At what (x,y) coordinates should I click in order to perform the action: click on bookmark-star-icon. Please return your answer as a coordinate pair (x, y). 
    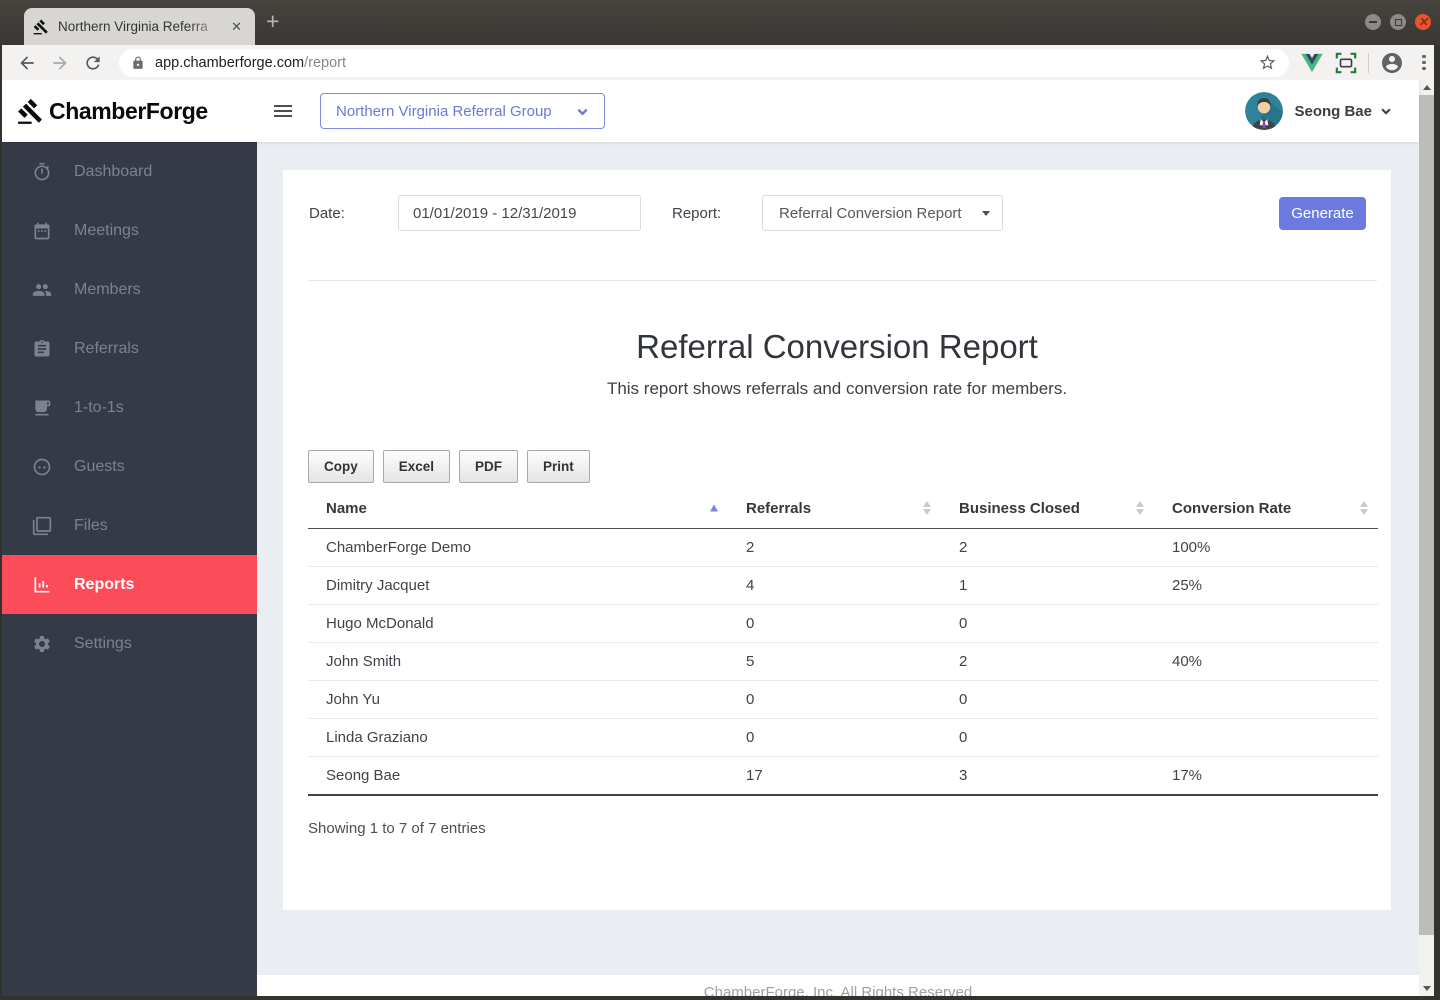
    Looking at the image, I should click on (1267, 62).